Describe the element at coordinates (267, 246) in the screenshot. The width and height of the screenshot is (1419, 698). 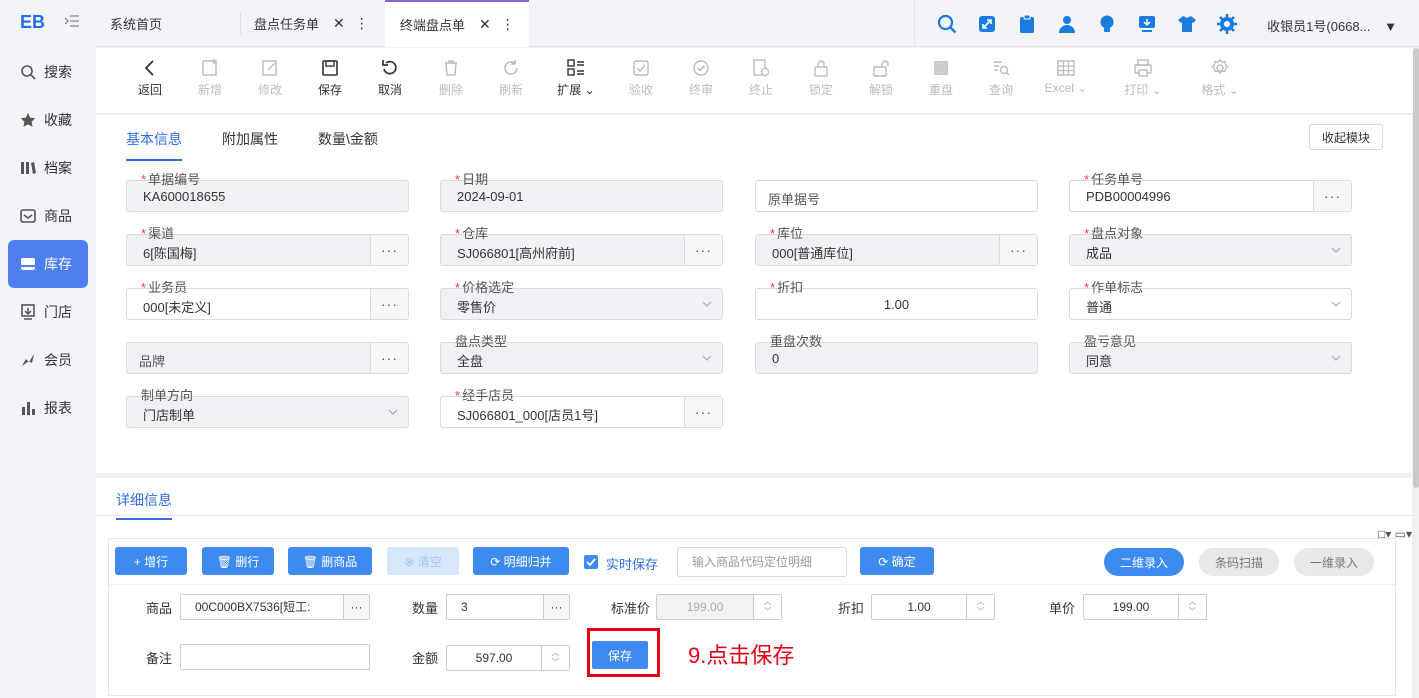
I see `channel-field: * 渠道 6[陈国梅] ···` at that location.